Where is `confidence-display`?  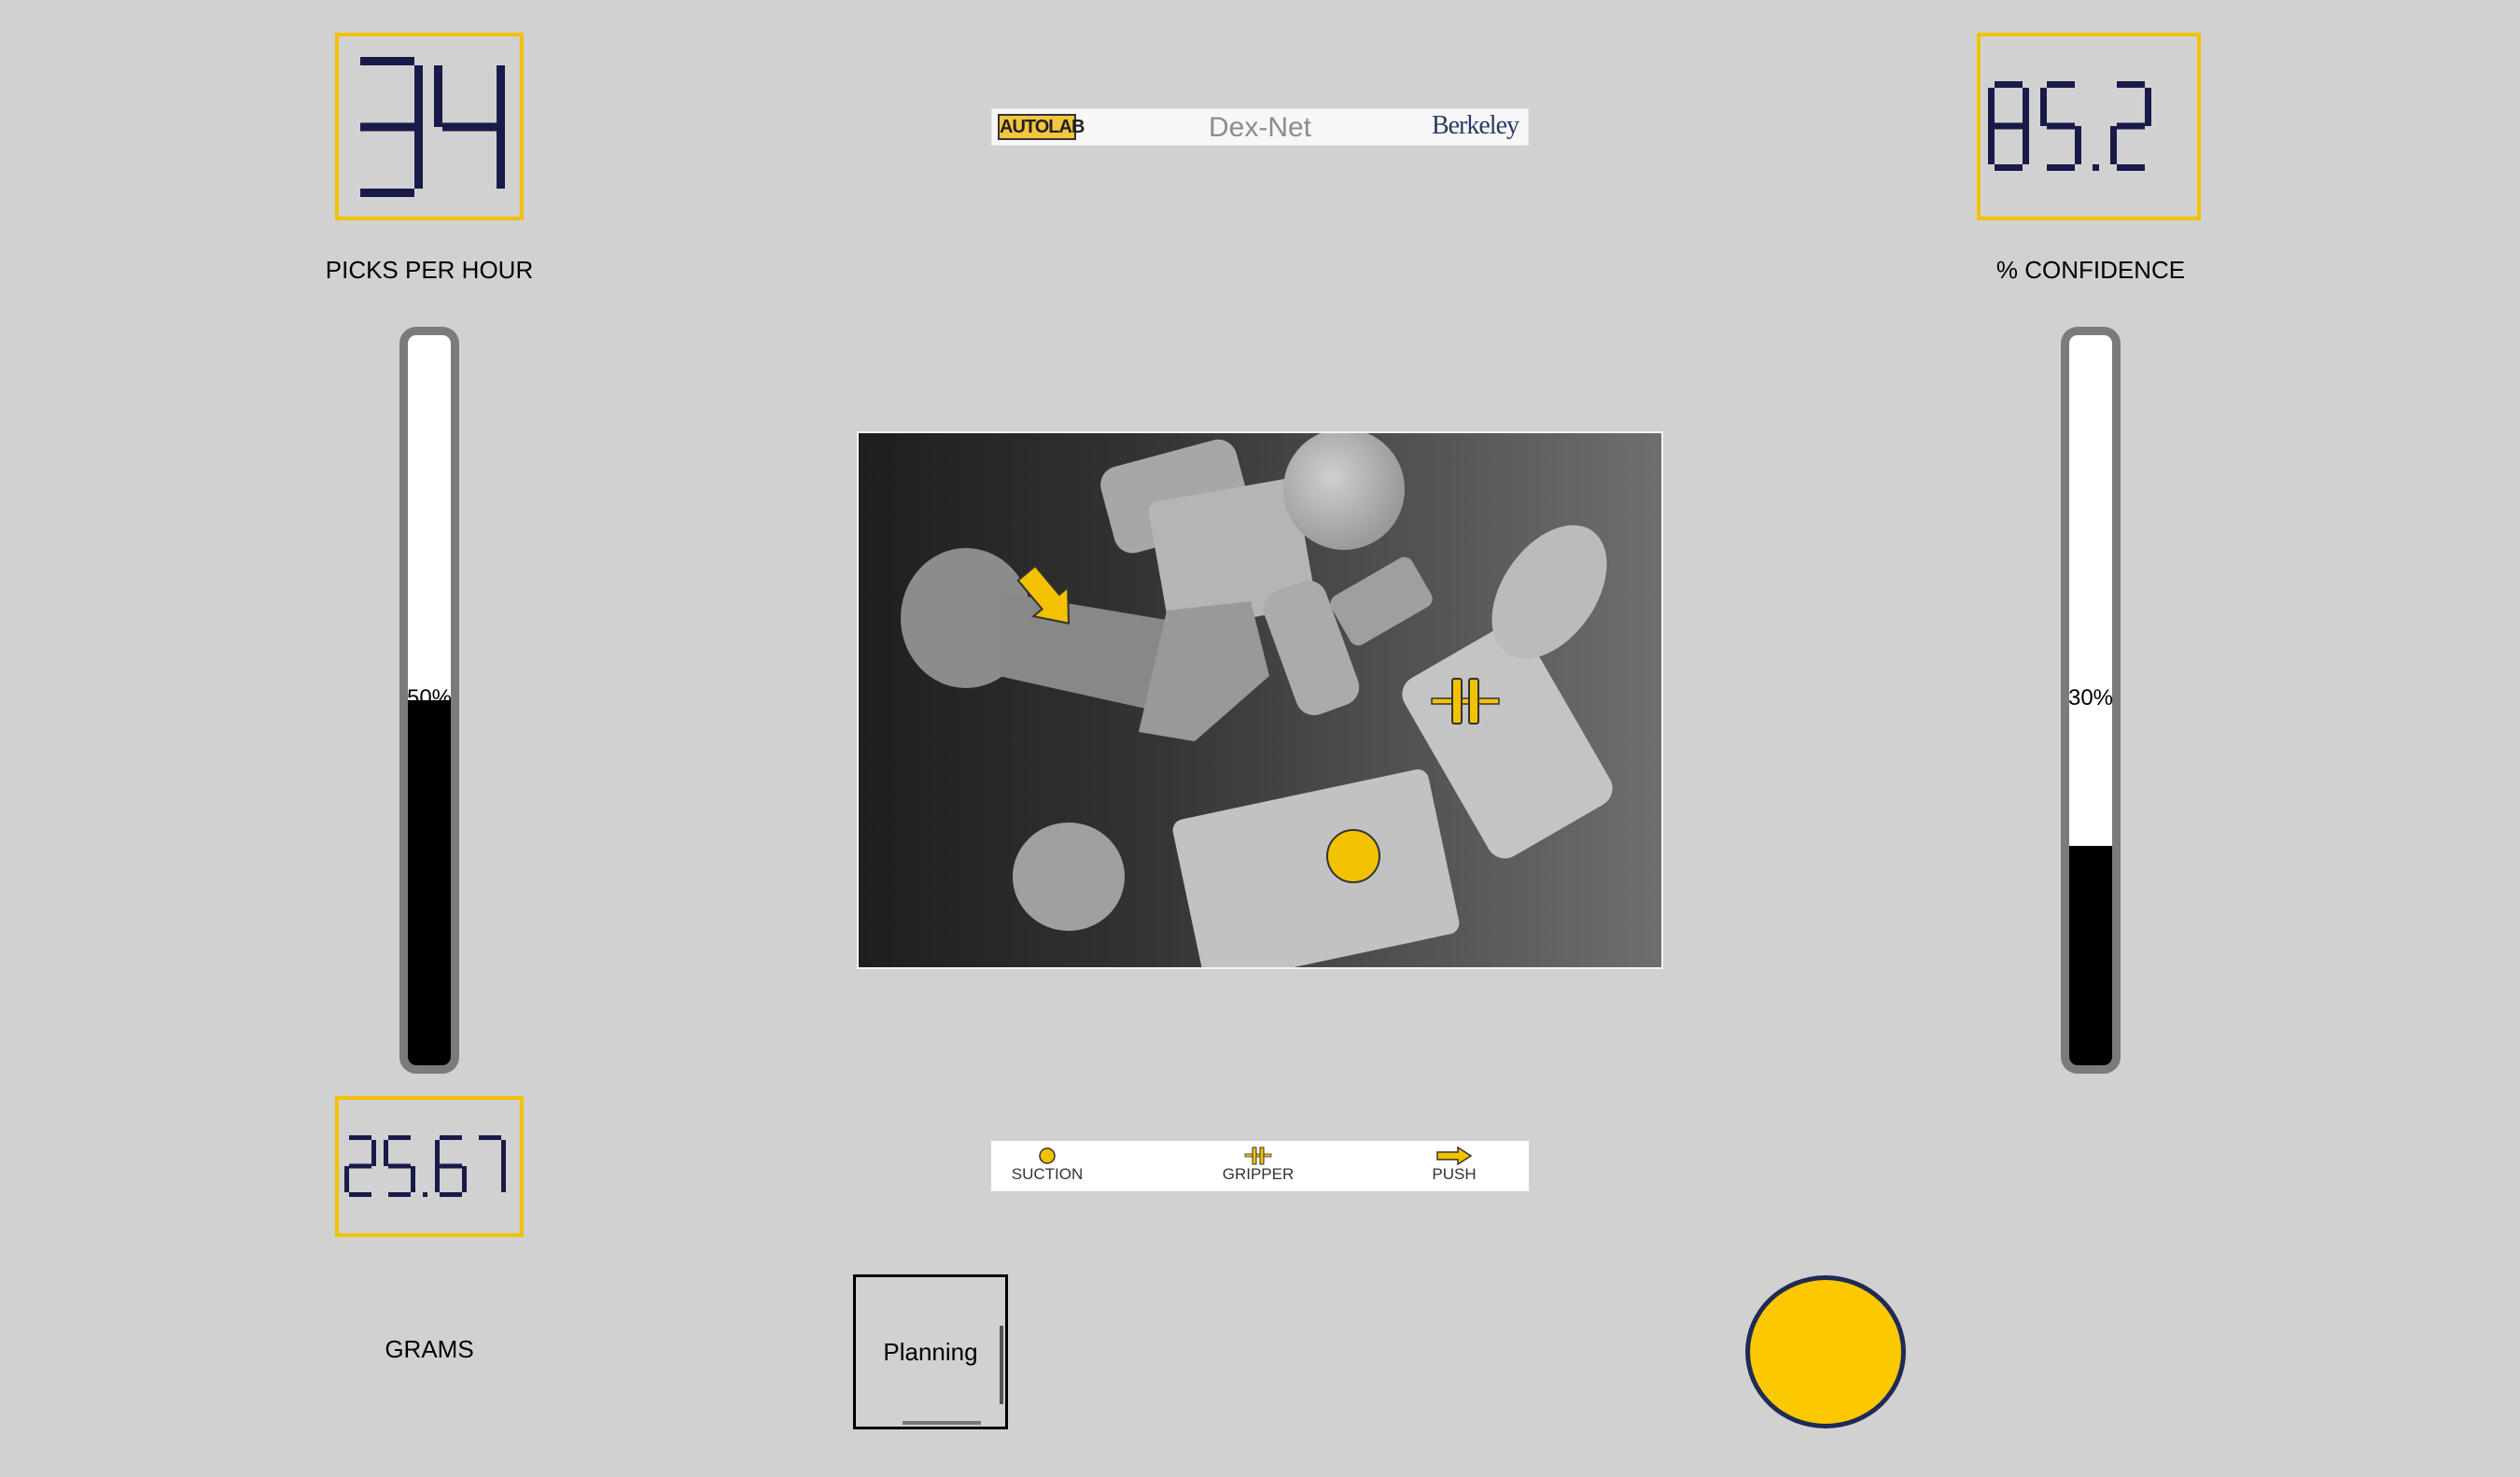 confidence-display is located at coordinates (2089, 126).